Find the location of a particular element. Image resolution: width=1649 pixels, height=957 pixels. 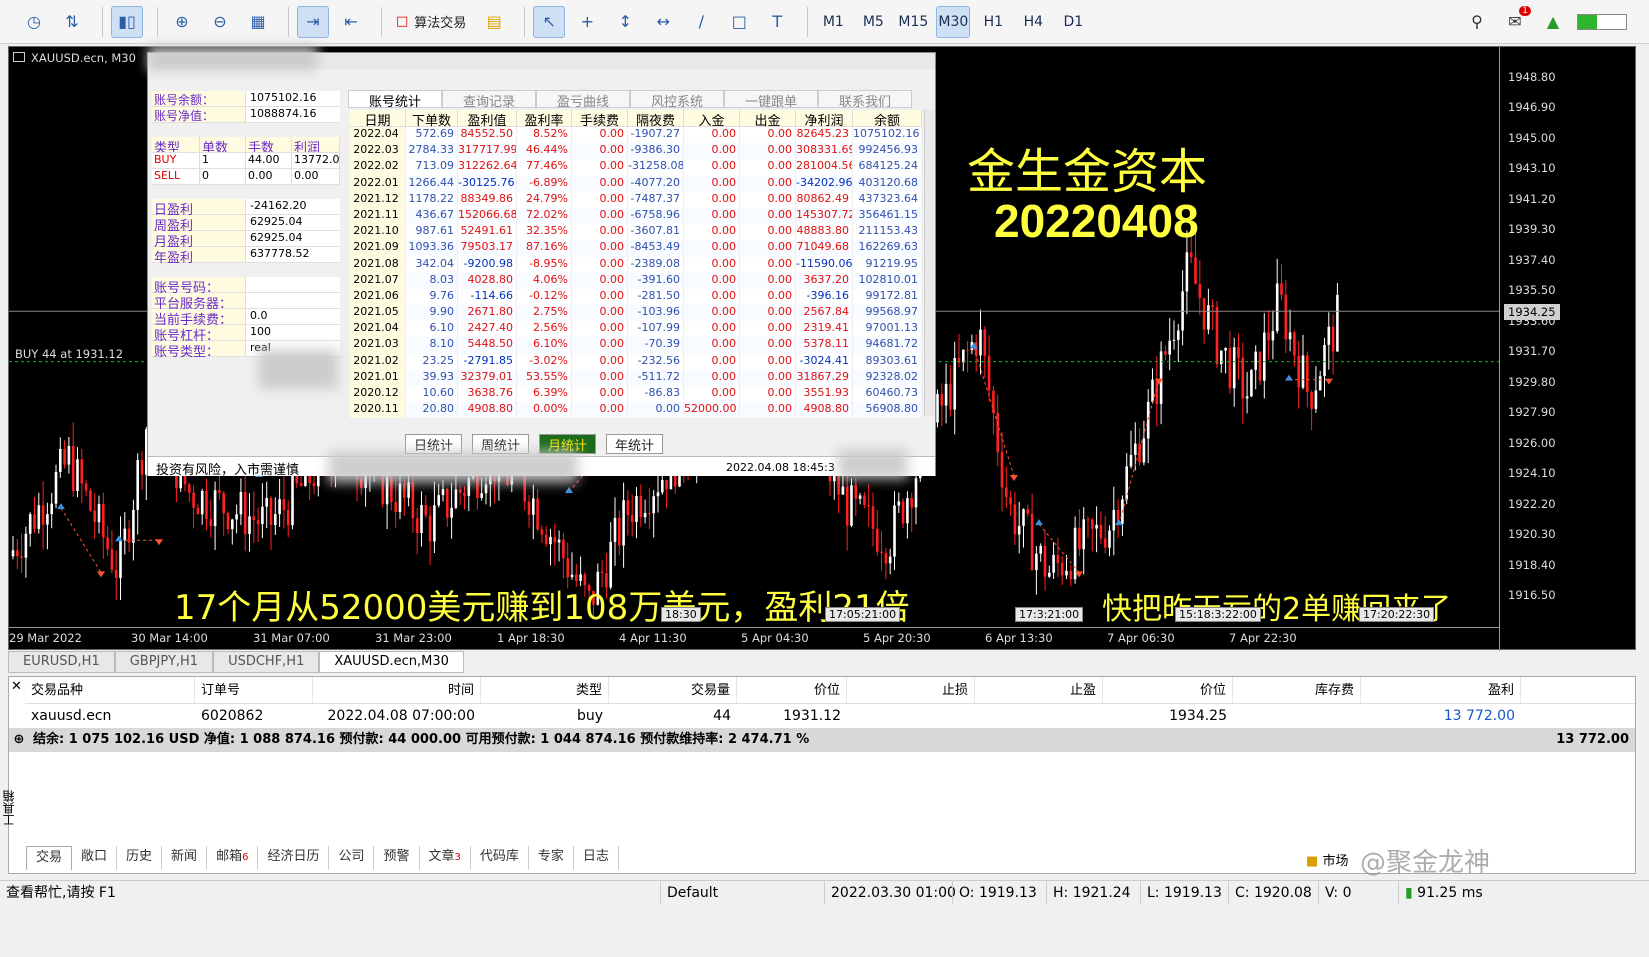

toolbox-side-label: 工具箱 is located at coordinates (8, 808).